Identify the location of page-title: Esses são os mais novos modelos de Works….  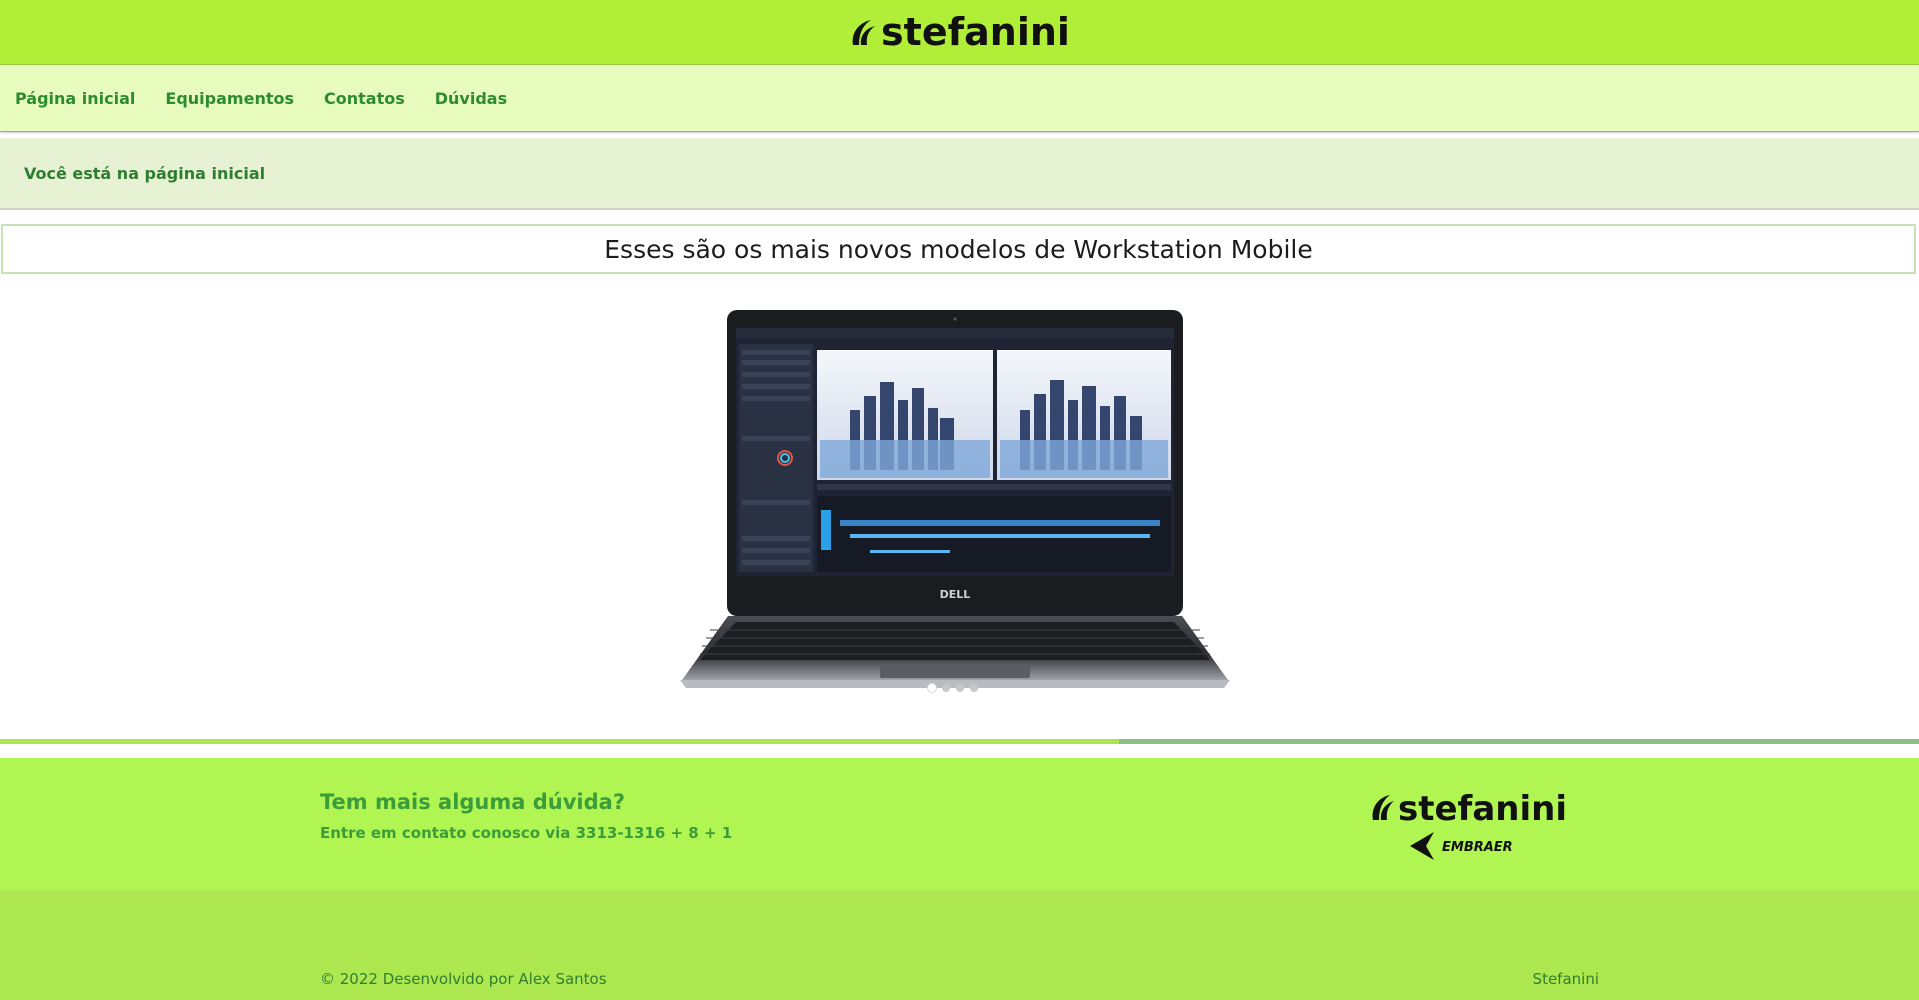
(958, 249).